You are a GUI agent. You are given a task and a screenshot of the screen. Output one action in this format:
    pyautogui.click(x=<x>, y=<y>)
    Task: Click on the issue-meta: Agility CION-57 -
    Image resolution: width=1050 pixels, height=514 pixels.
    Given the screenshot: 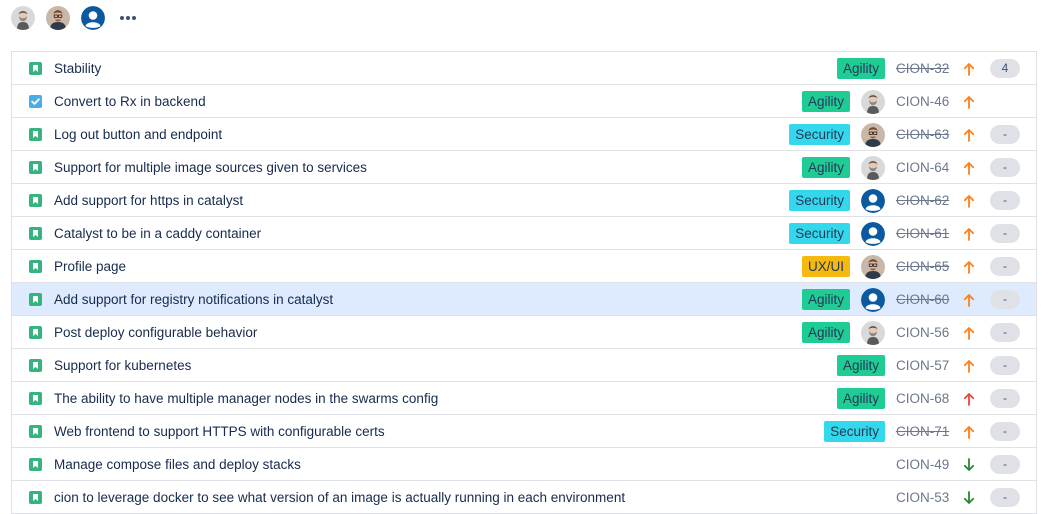 What is the action you would take?
    pyautogui.click(x=928, y=365)
    